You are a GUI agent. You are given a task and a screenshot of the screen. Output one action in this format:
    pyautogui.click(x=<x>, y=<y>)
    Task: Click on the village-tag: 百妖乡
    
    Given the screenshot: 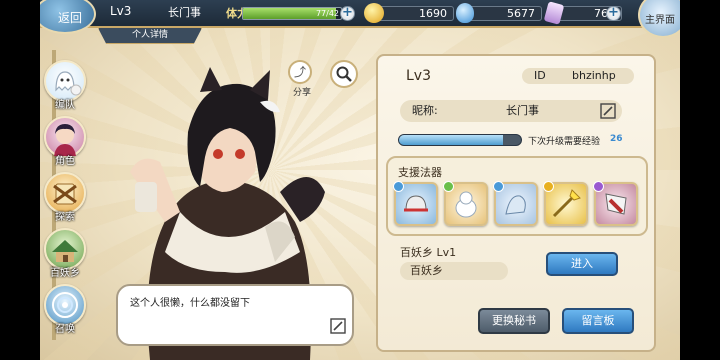 What is the action you would take?
    pyautogui.click(x=454, y=271)
    